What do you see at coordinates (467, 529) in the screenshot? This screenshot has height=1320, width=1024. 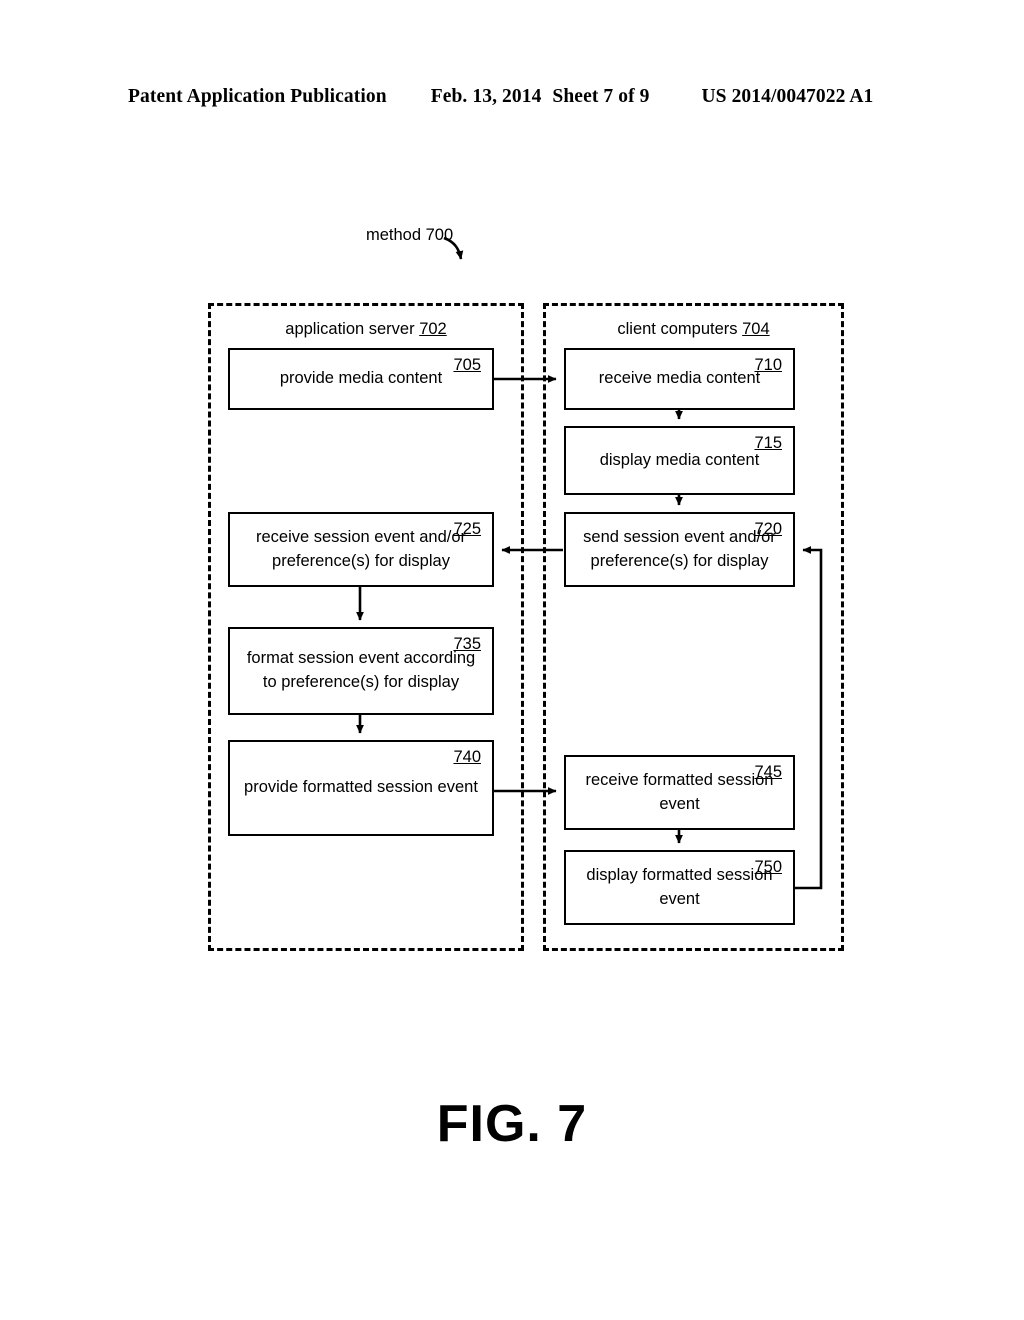 I see `process-box-725-ref: 725` at bounding box center [467, 529].